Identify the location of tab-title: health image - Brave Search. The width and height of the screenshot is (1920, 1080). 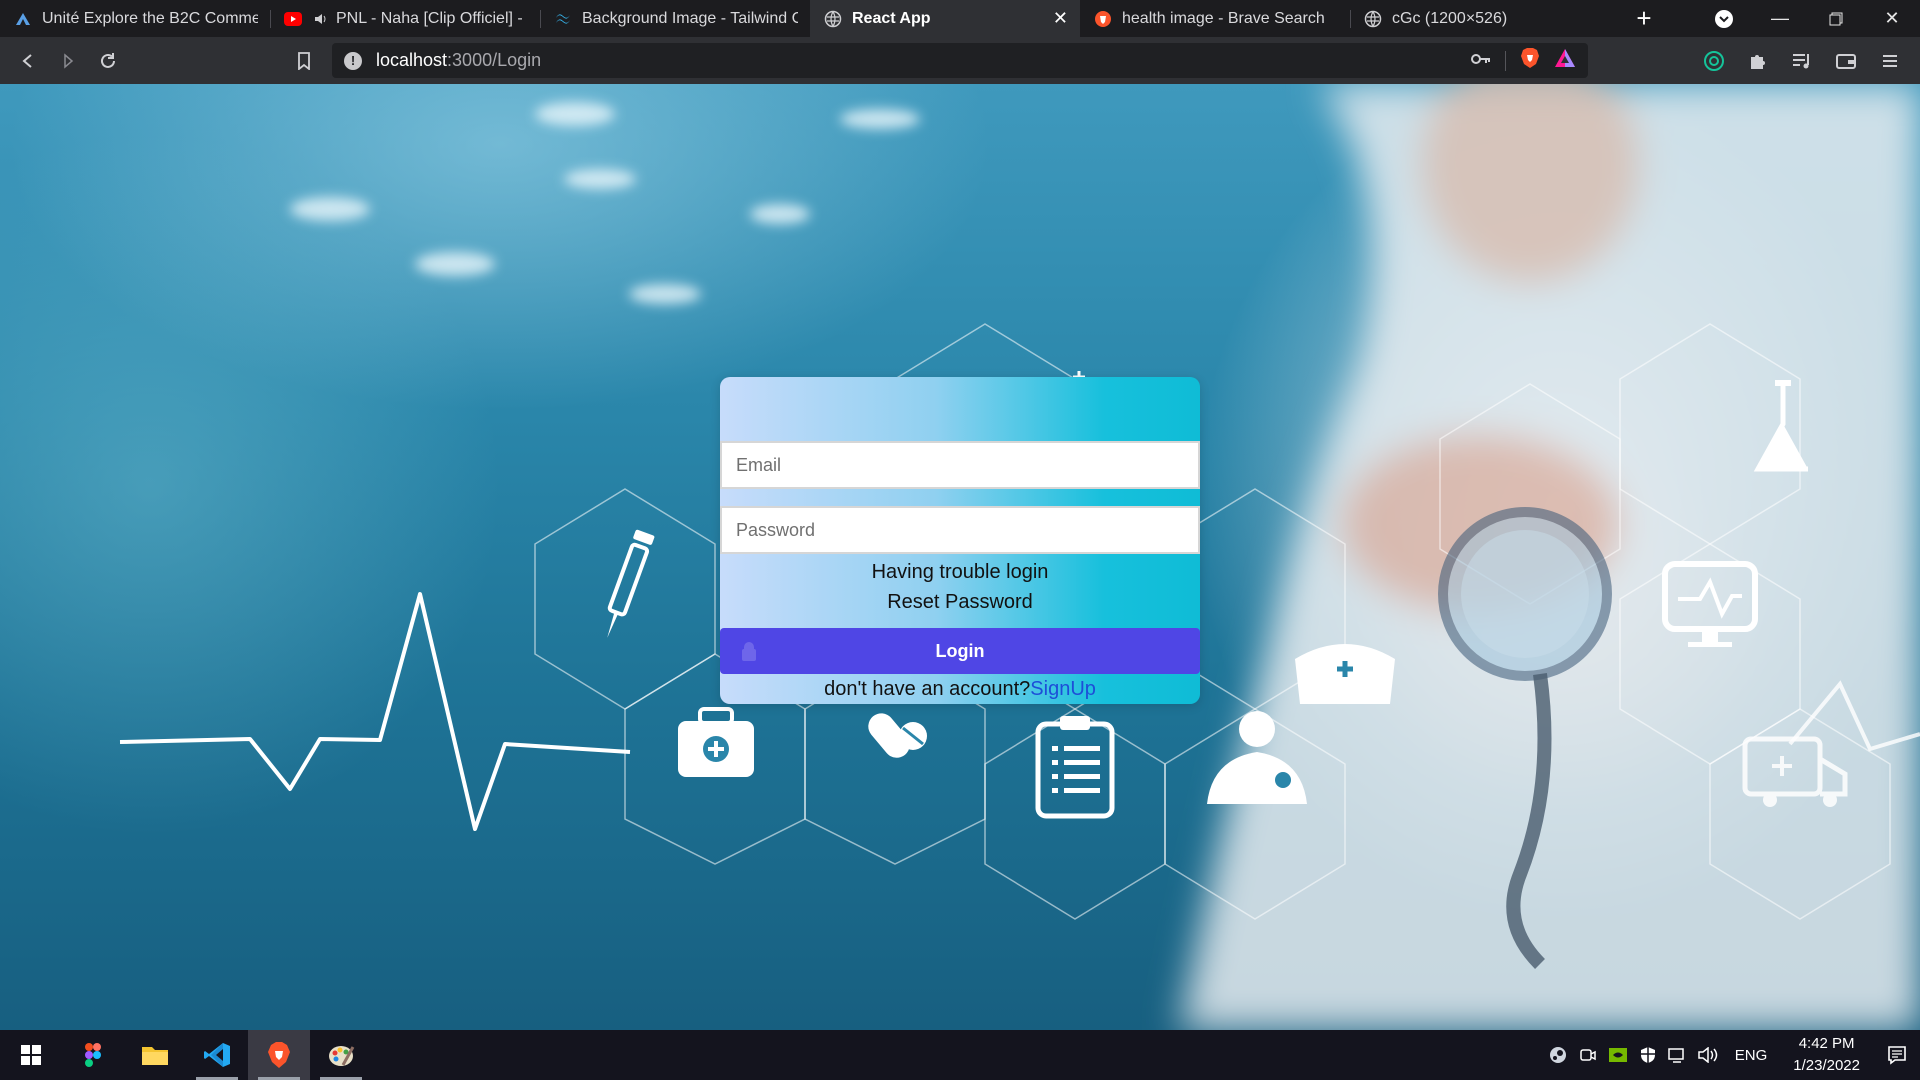
(1223, 18).